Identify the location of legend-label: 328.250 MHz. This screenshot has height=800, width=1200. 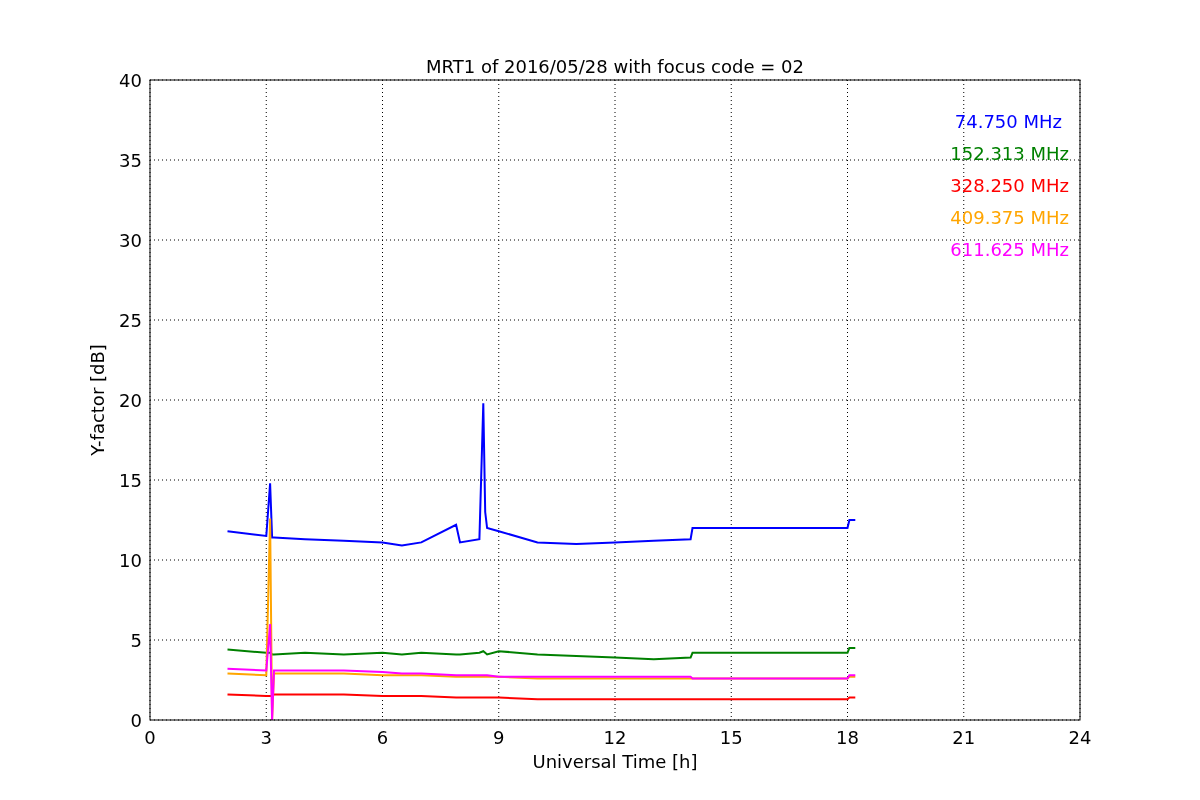
(1009, 185).